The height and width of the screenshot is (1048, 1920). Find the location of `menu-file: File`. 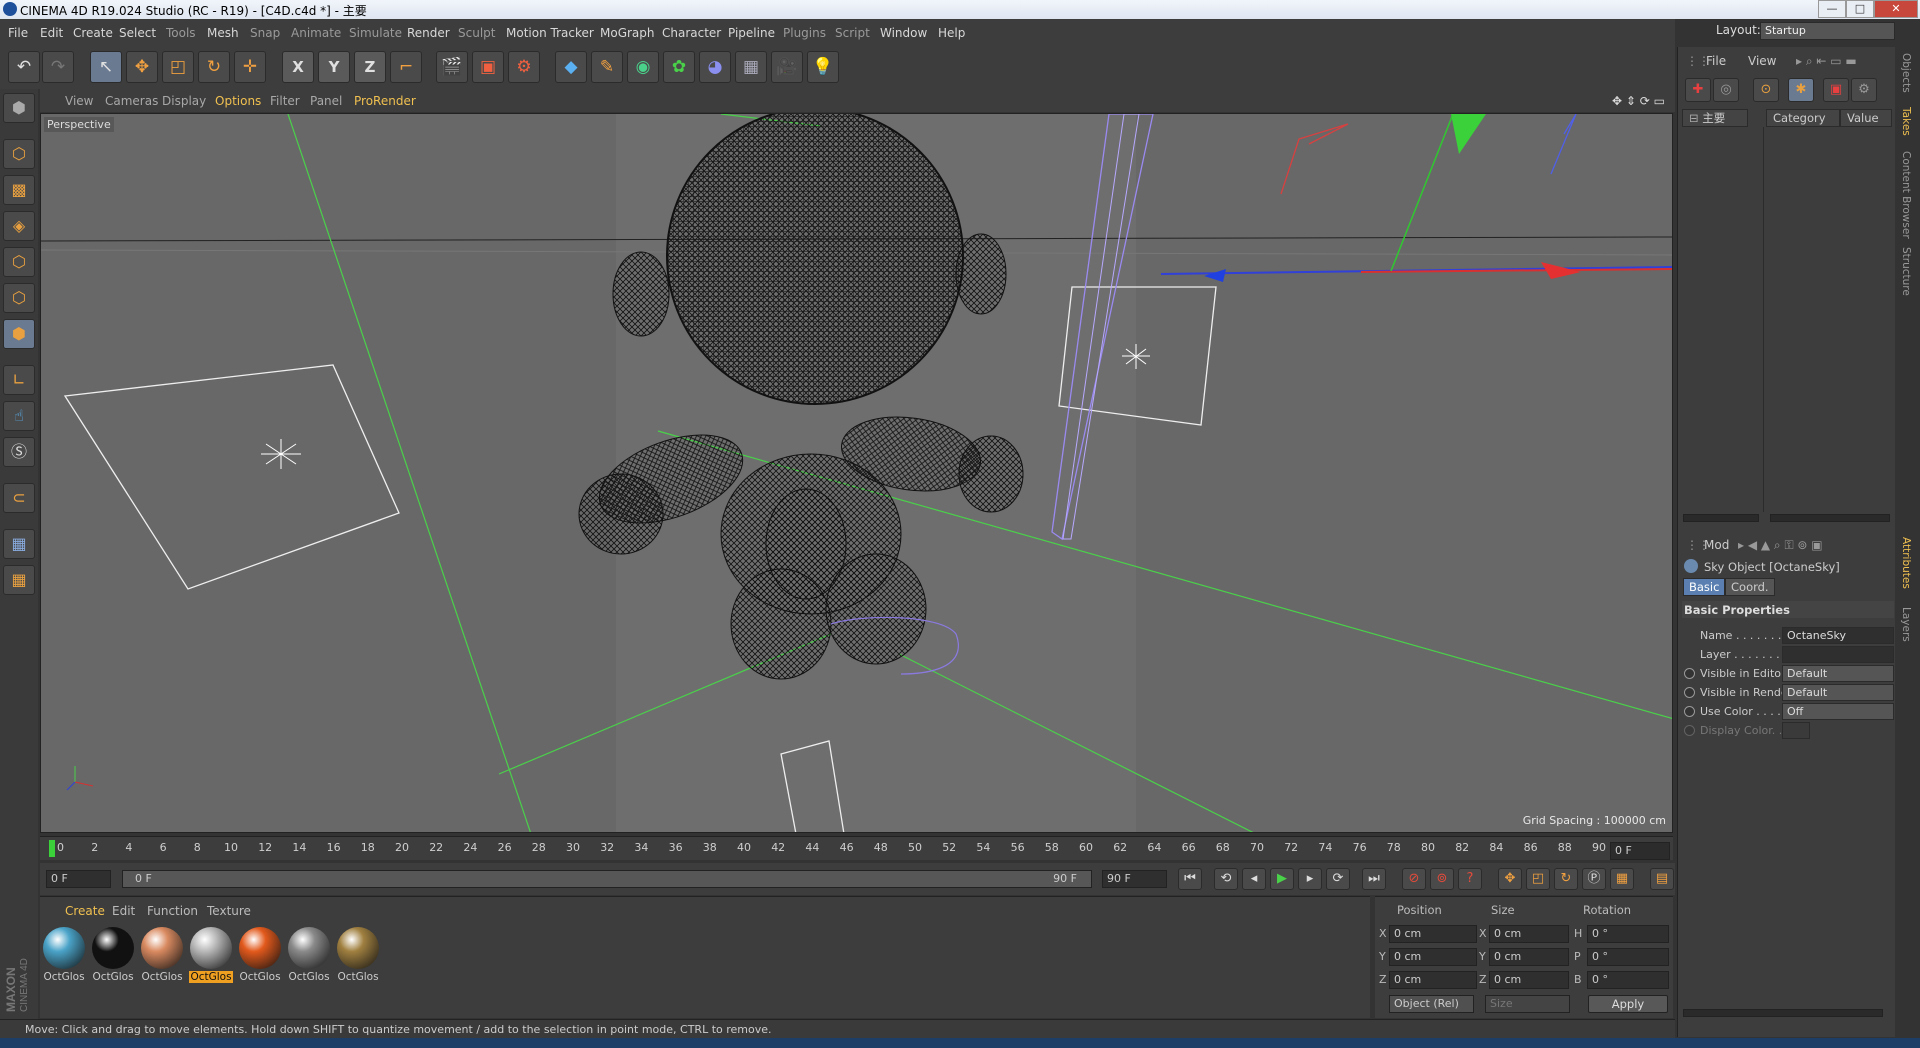

menu-file: File is located at coordinates (18, 33).